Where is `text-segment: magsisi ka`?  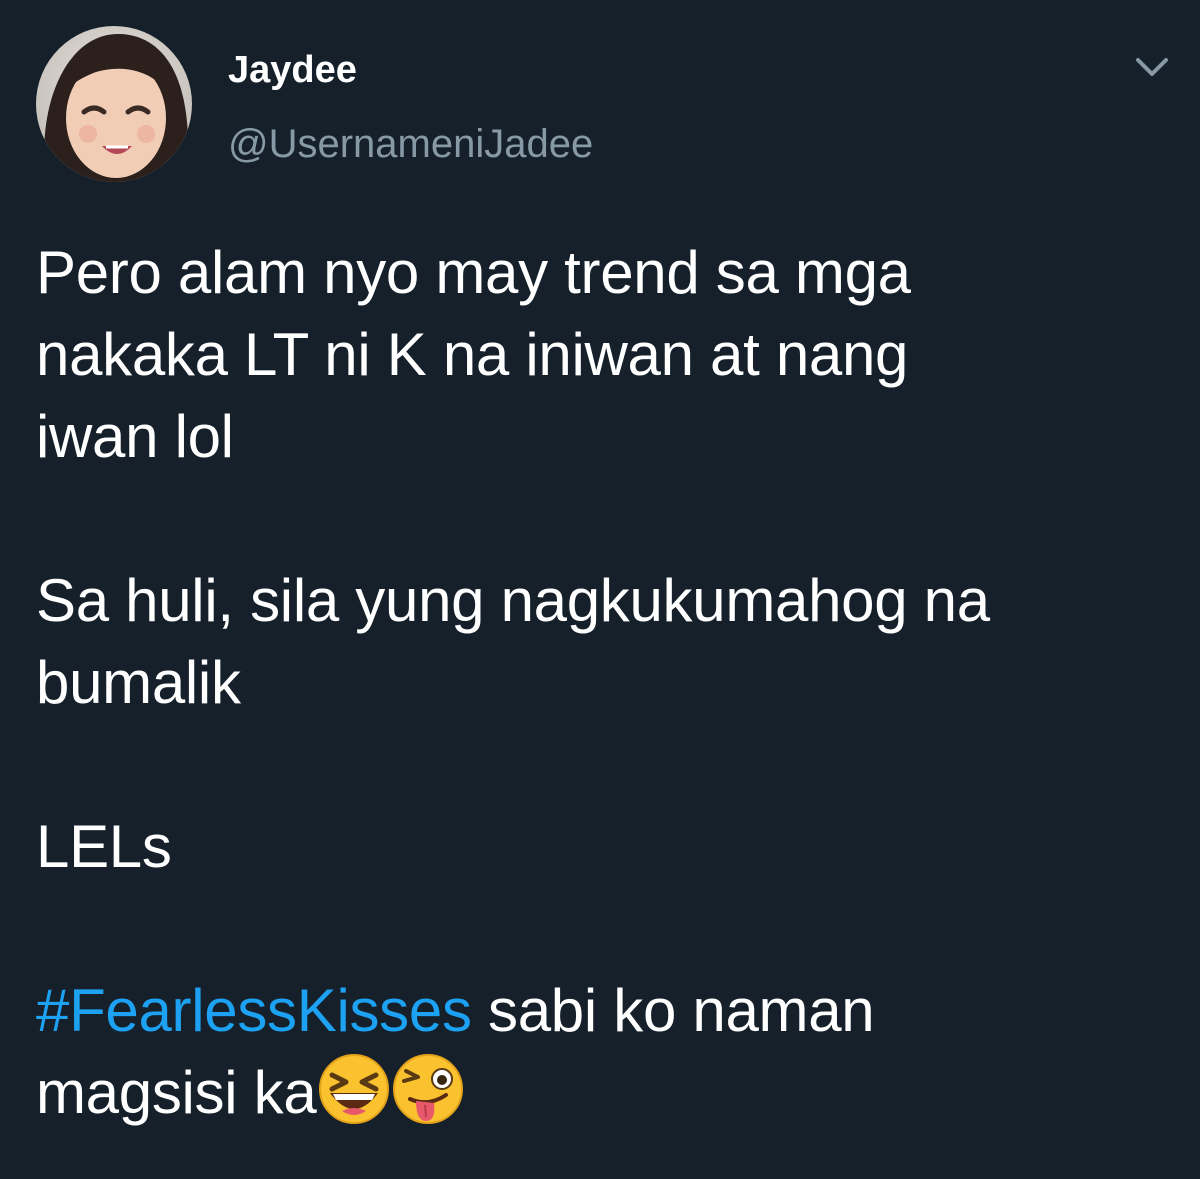 text-segment: magsisi ka is located at coordinates (176, 1092).